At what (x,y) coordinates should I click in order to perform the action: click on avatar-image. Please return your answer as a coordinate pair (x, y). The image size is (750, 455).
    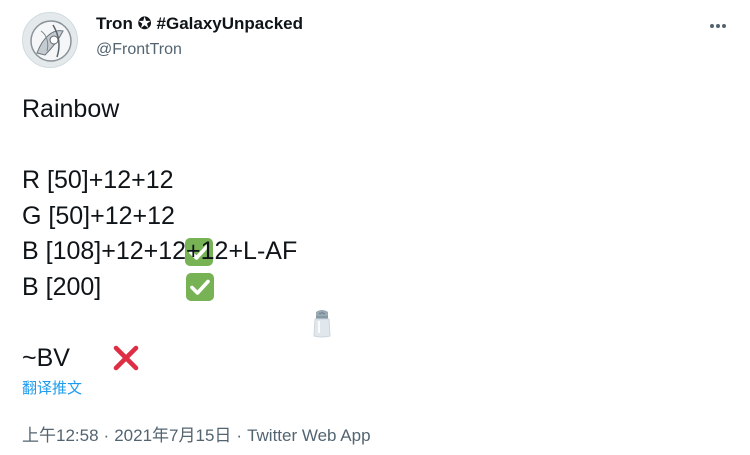
    Looking at the image, I should click on (50, 40).